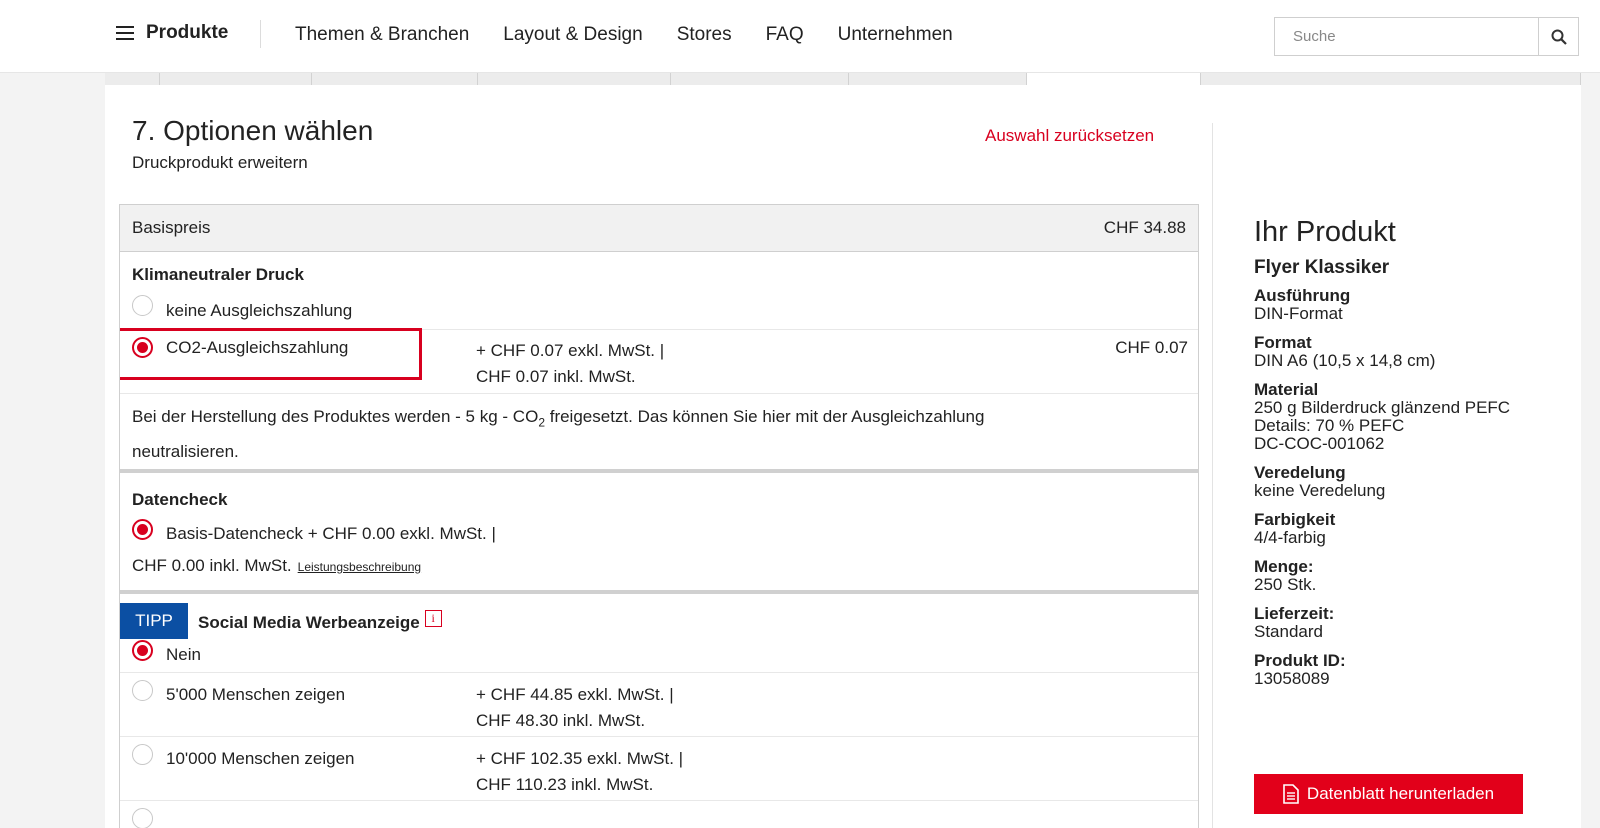 This screenshot has height=828, width=1600. What do you see at coordinates (556, 376) in the screenshot?
I see `co2-price-incl: CHF 0.07 inkl. MwSt.` at bounding box center [556, 376].